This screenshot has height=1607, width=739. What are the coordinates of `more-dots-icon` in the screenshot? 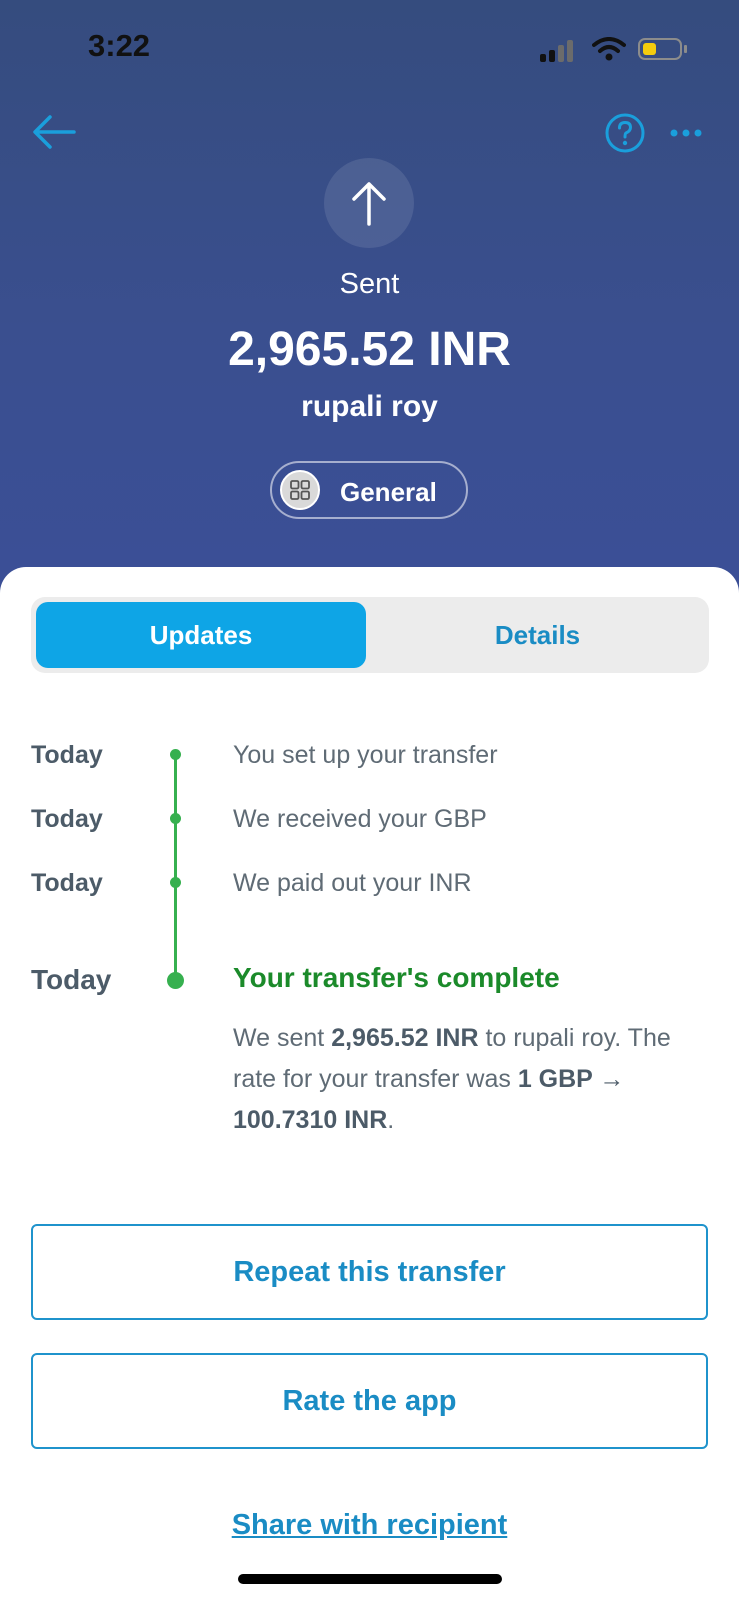 It's located at (686, 133).